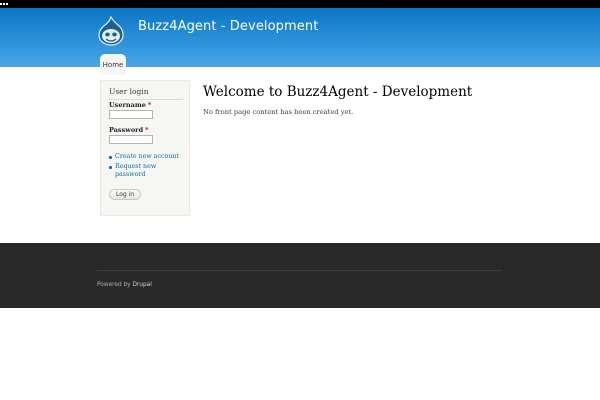  Describe the element at coordinates (4, 4) in the screenshot. I see `toolbar-dots-icon` at that location.